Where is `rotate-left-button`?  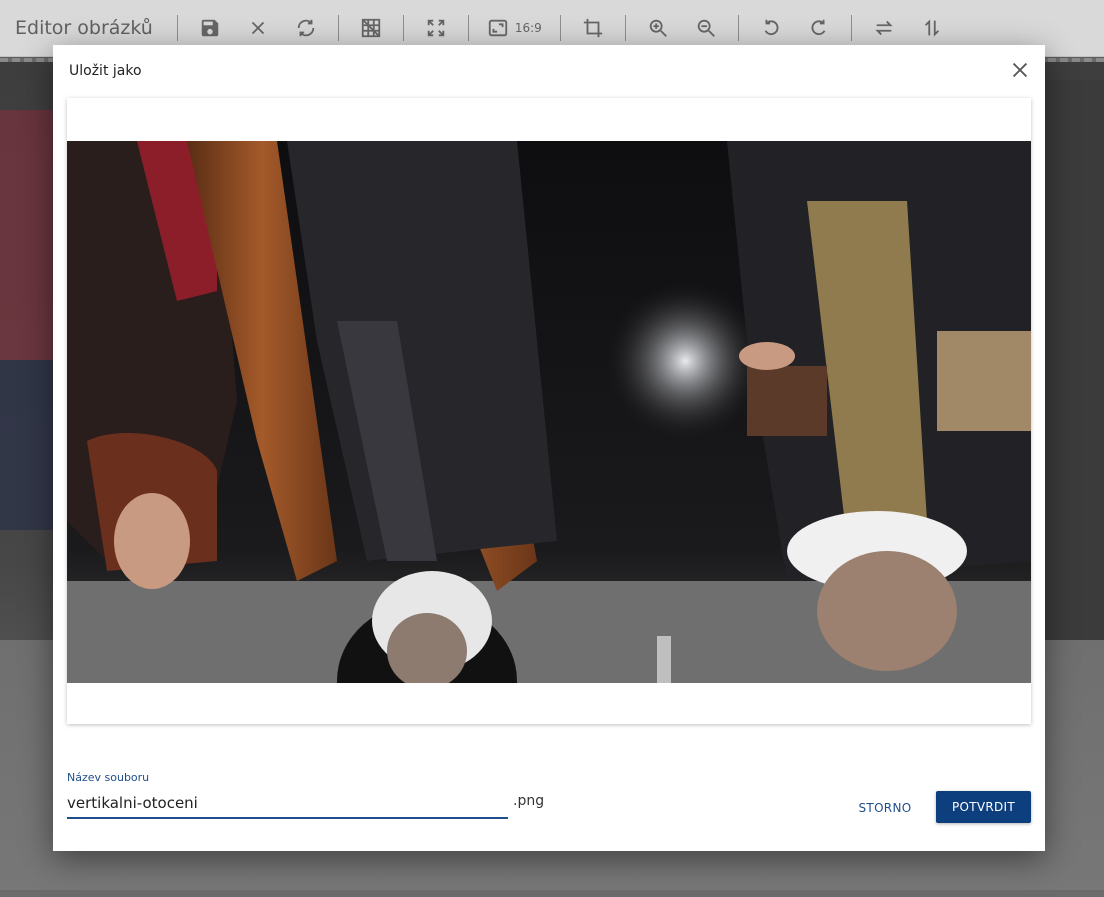 rotate-left-button is located at coordinates (771, 28).